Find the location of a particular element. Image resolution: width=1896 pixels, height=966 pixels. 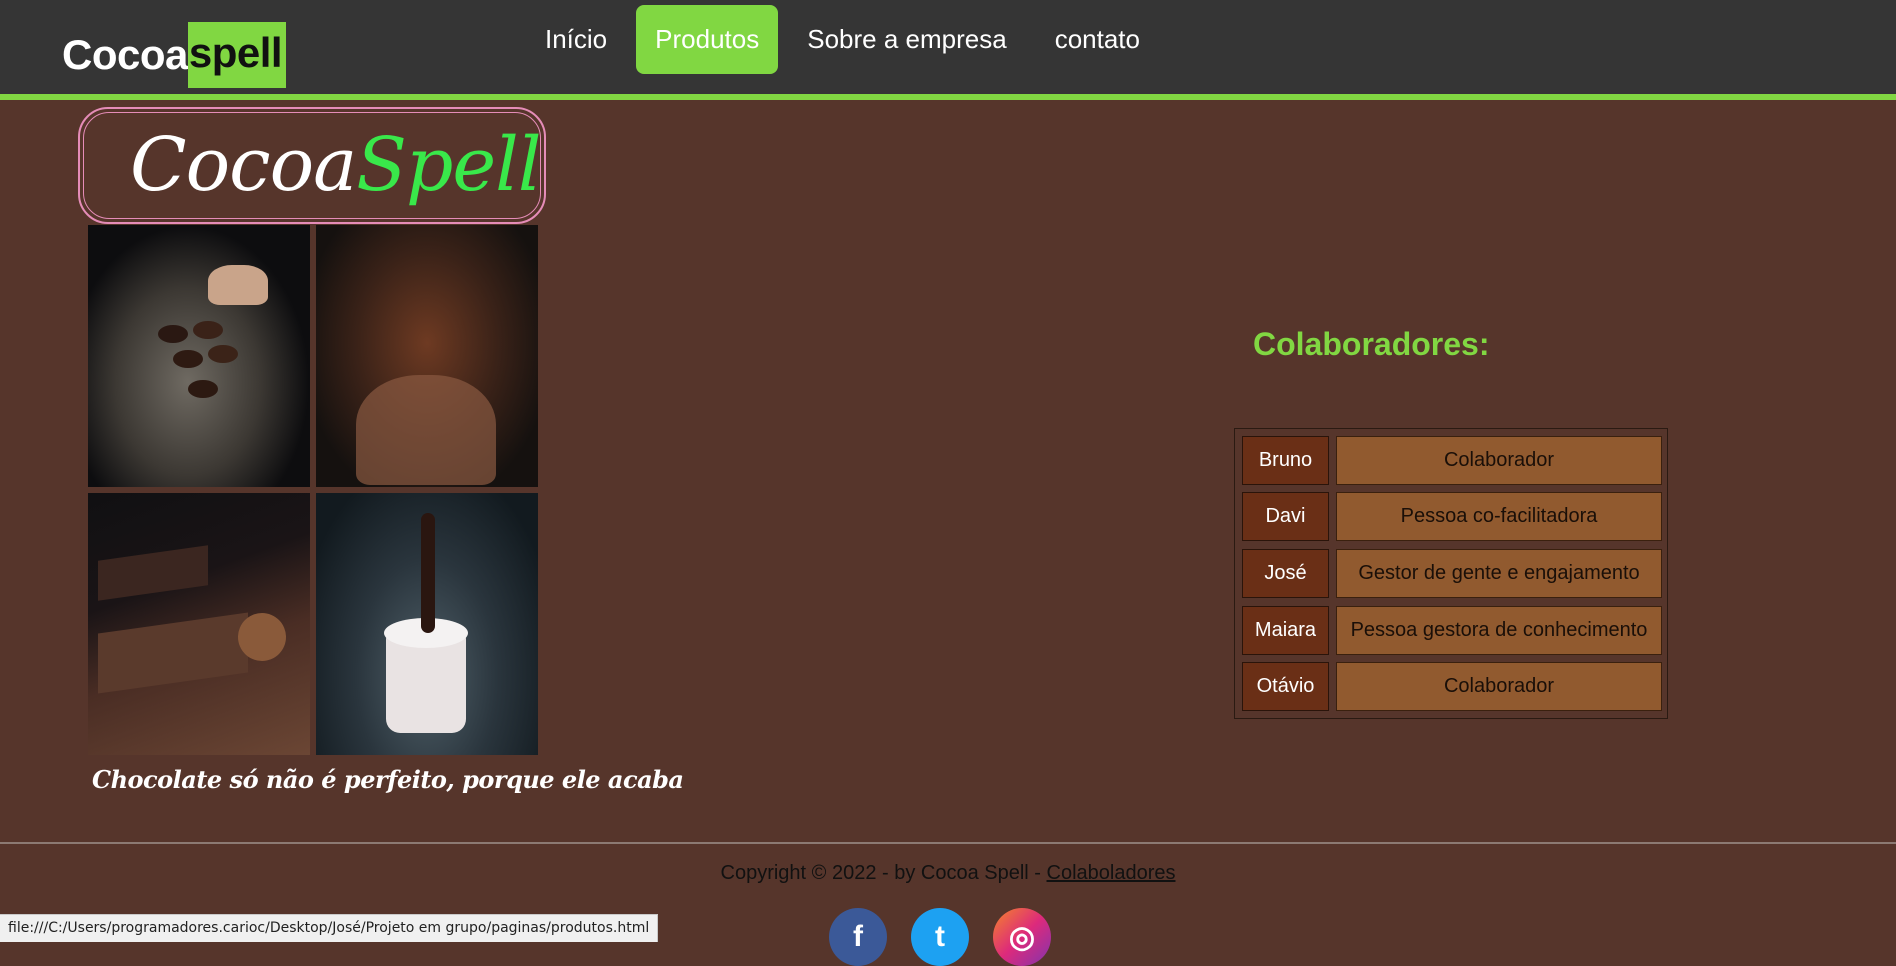

collaborator-name: Davi is located at coordinates (1285, 516).